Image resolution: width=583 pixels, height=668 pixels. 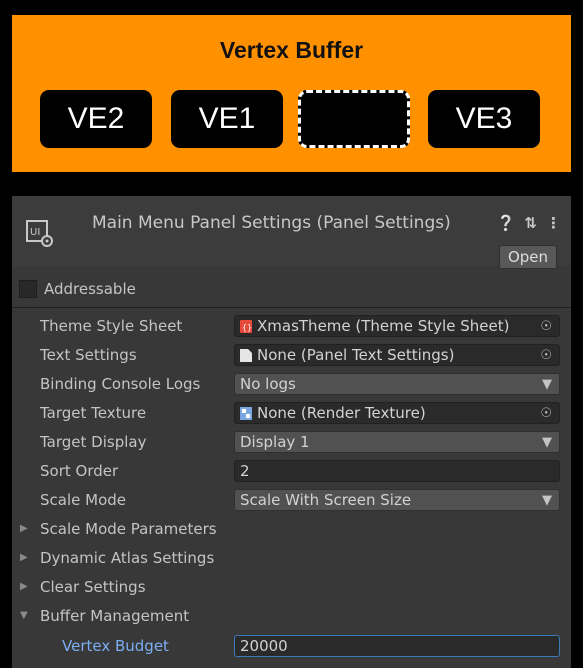 What do you see at coordinates (354, 119) in the screenshot?
I see `buffer-slot-empty` at bounding box center [354, 119].